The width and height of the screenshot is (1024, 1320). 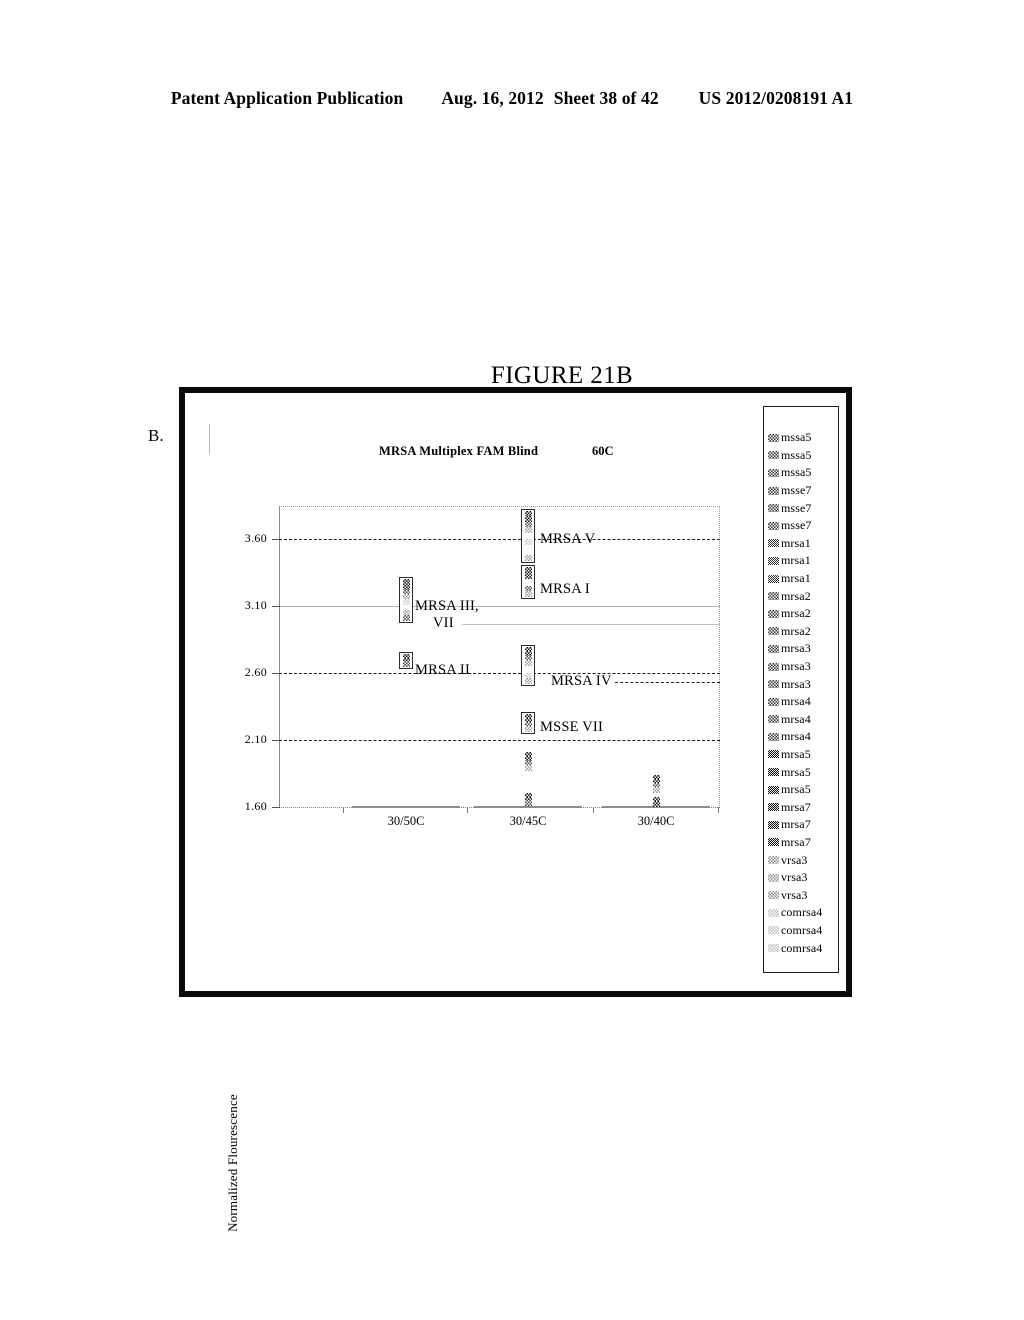 I want to click on chart-title-temperature: 60C, so click(x=603, y=451).